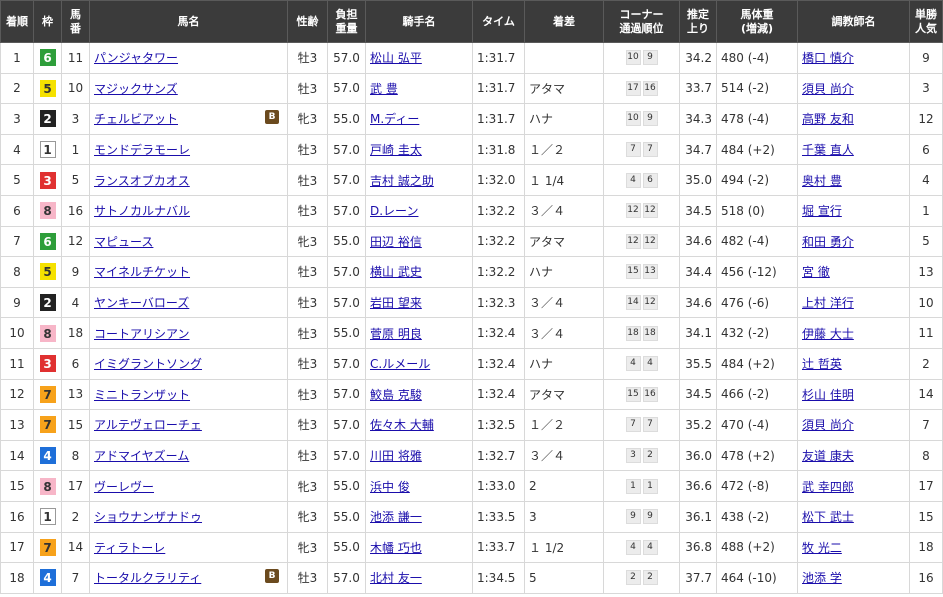 This screenshot has width=943, height=597. What do you see at coordinates (394, 211) in the screenshot?
I see `jockey-name-link: D.レーン` at bounding box center [394, 211].